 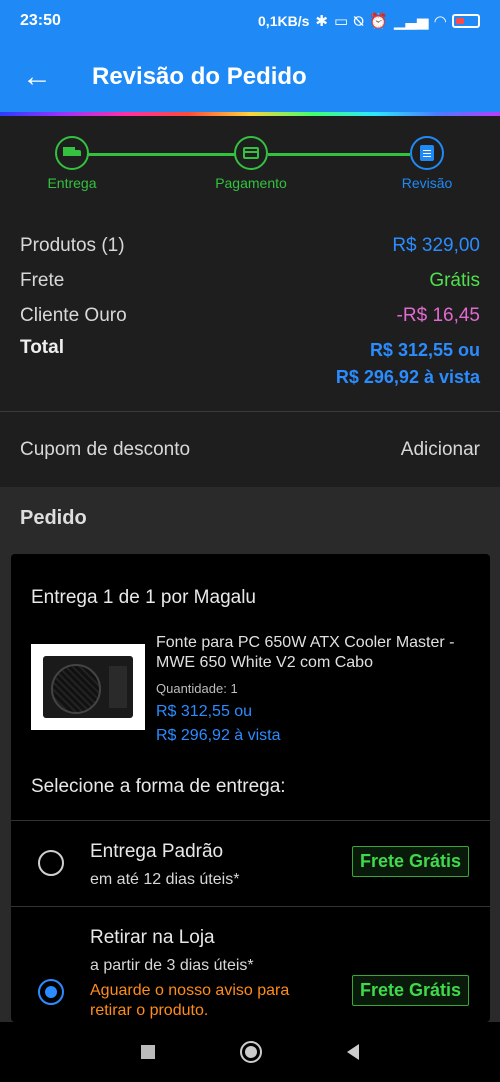 What do you see at coordinates (250, 449) in the screenshot?
I see `coupon-row: Cupom de desconto Adicionar` at bounding box center [250, 449].